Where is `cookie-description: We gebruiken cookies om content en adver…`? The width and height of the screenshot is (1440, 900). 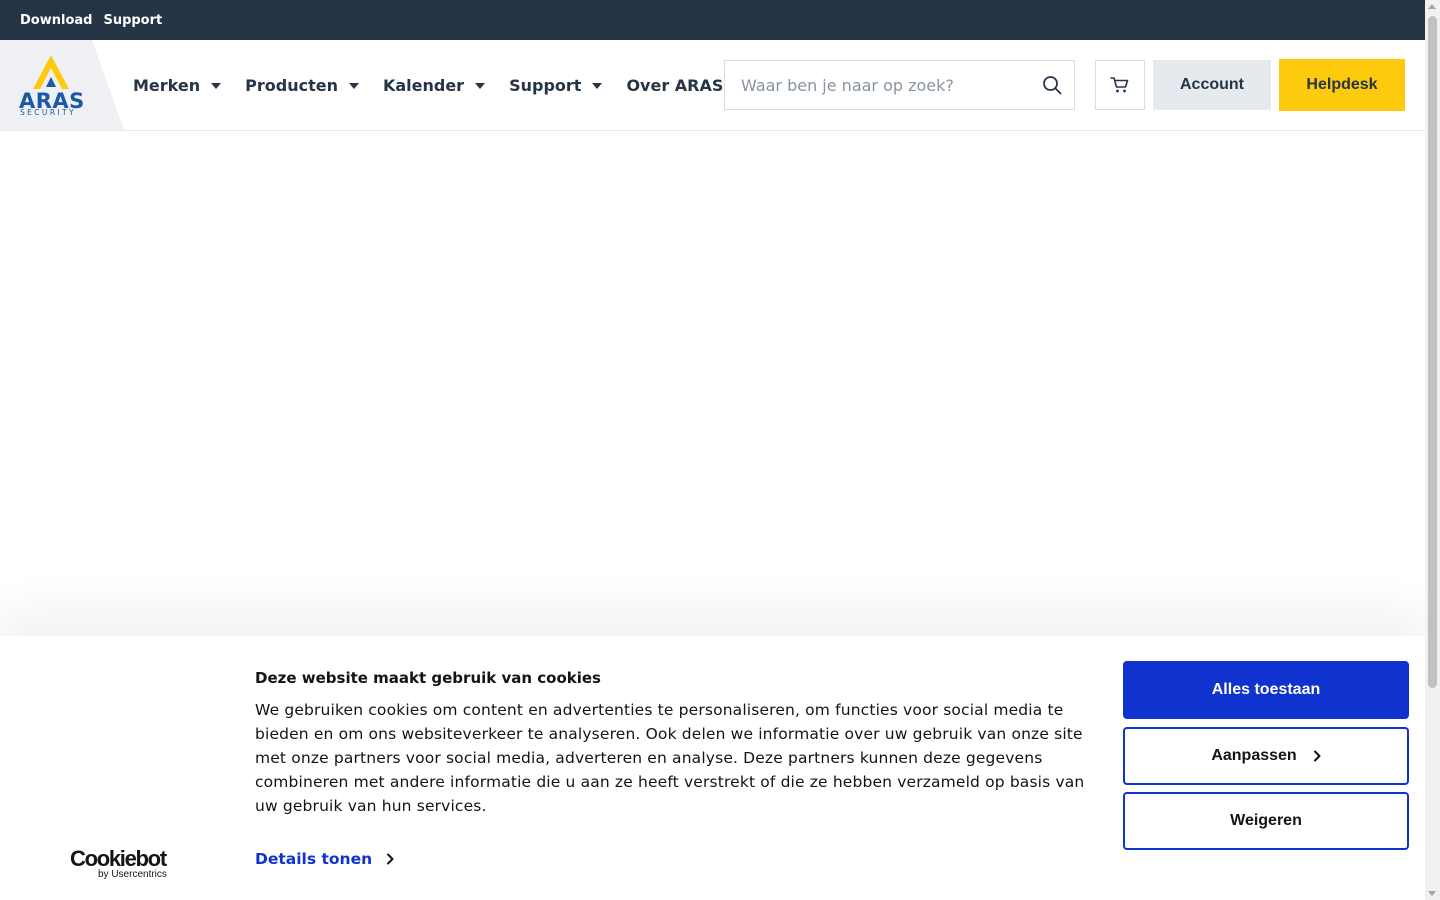
cookie-description: We gebruiken cookies om content en adver… is located at coordinates (670, 758).